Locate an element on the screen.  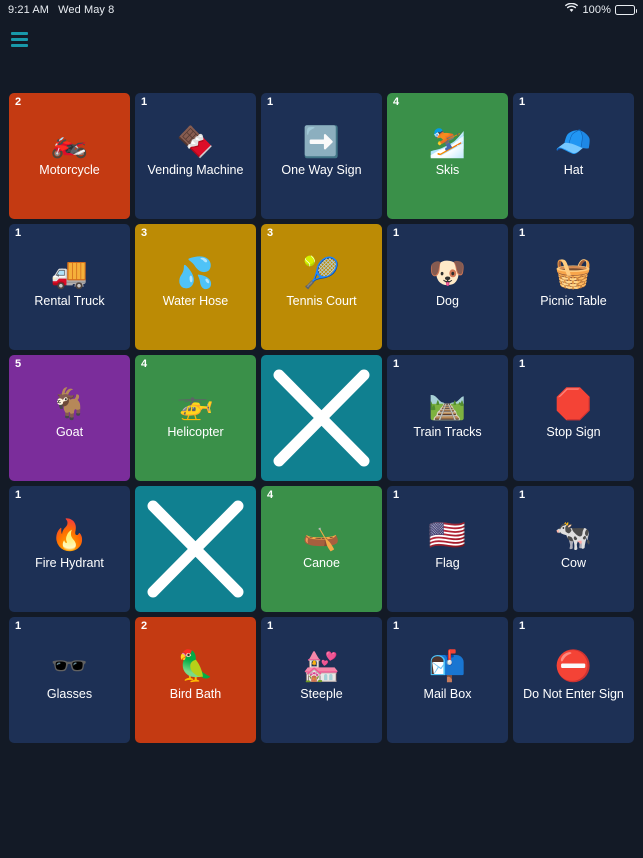
bingo-tile: 4 🛶 Canoe is located at coordinates (321, 549).